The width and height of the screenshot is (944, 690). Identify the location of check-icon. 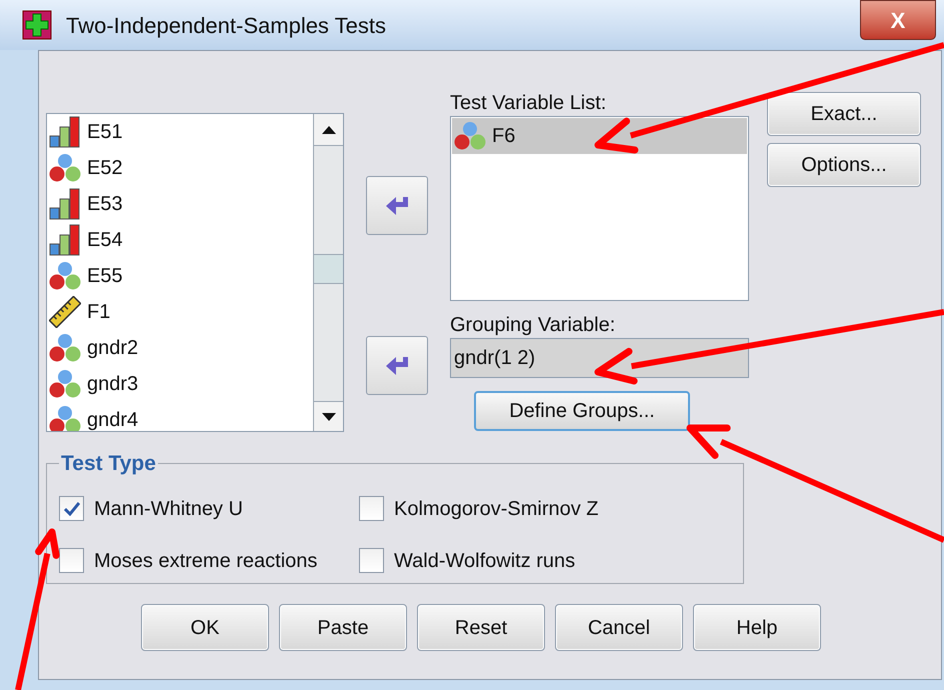
(72, 509).